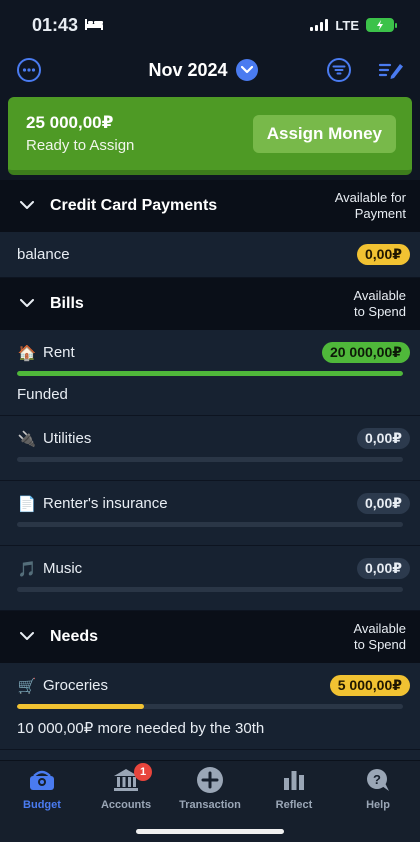  What do you see at coordinates (213, 352) in the screenshot?
I see `category-row-top: 🏠 Rent 20 000,00₽` at bounding box center [213, 352].